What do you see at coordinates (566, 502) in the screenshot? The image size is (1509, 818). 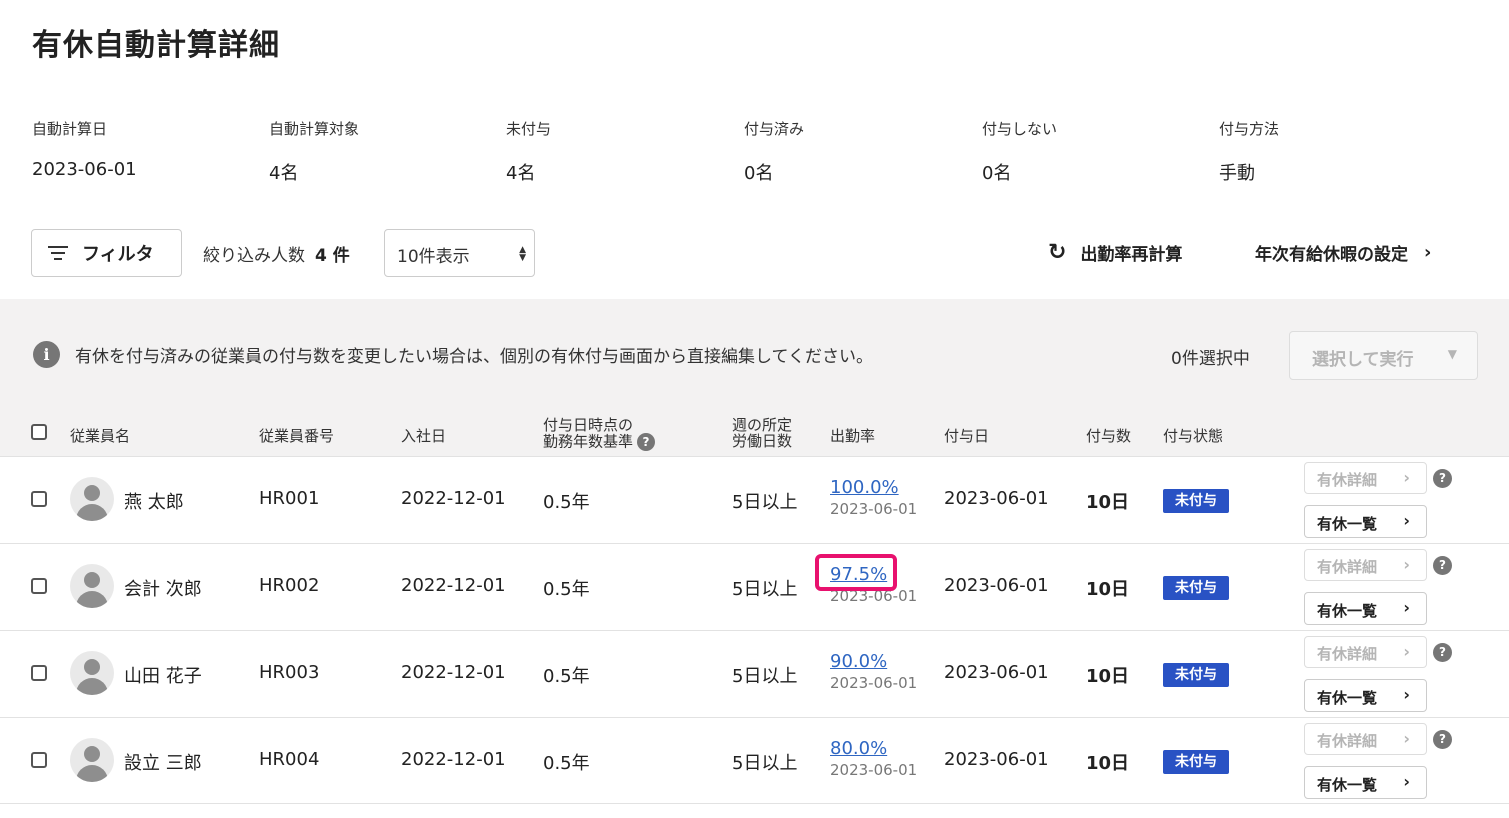 I see `service-years: 0.5年` at bounding box center [566, 502].